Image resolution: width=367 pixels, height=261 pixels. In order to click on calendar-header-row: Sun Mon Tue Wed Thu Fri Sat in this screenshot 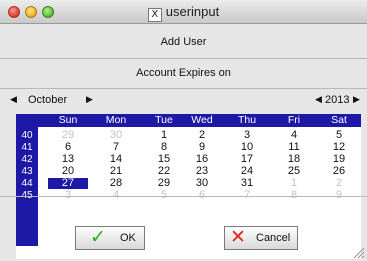, I will do `click(188, 120)`.